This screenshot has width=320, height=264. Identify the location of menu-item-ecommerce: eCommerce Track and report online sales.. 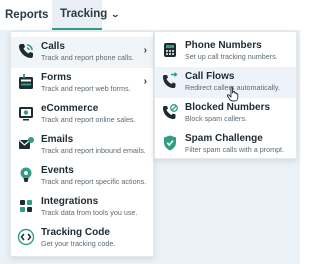
(82, 114).